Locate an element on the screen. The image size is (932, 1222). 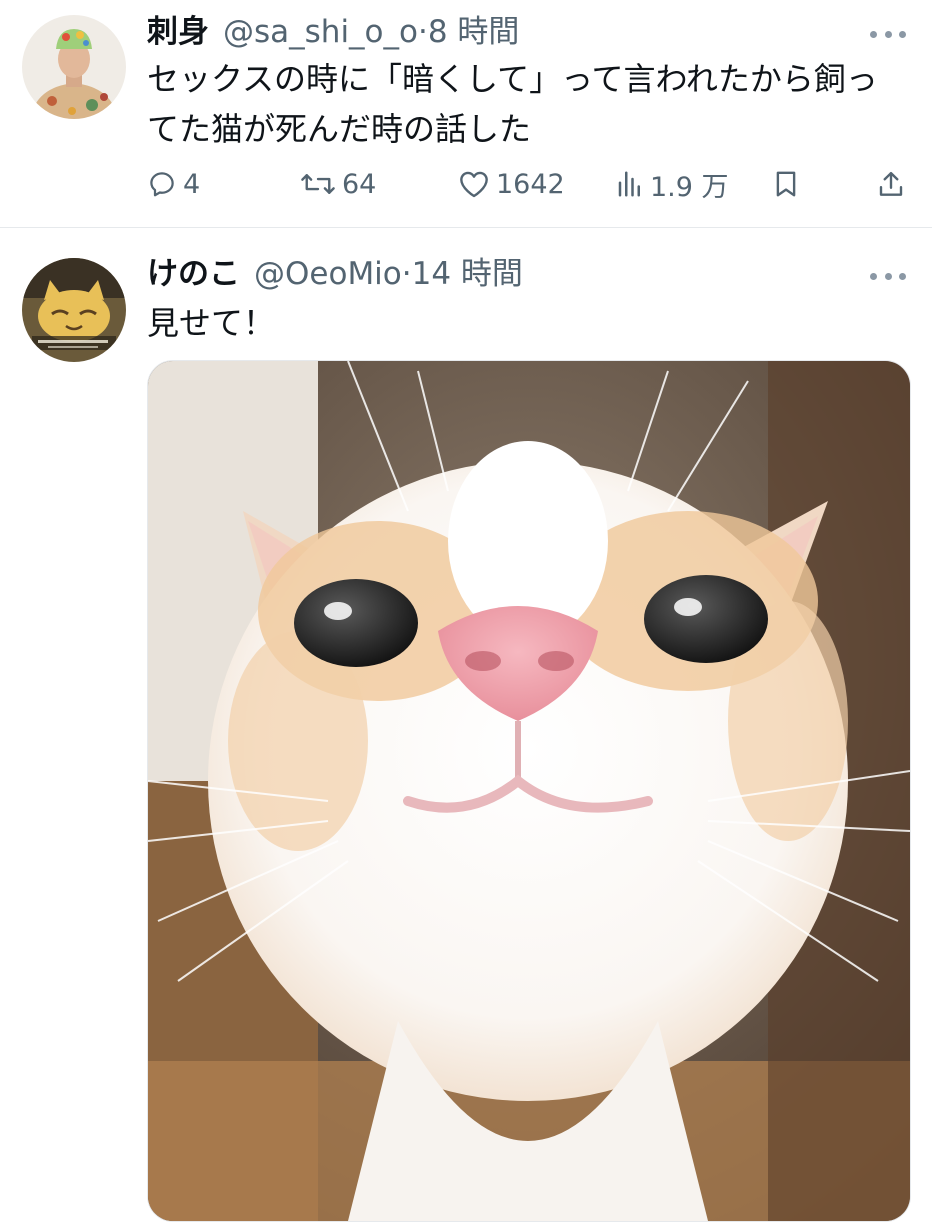
views-icon is located at coordinates (629, 184).